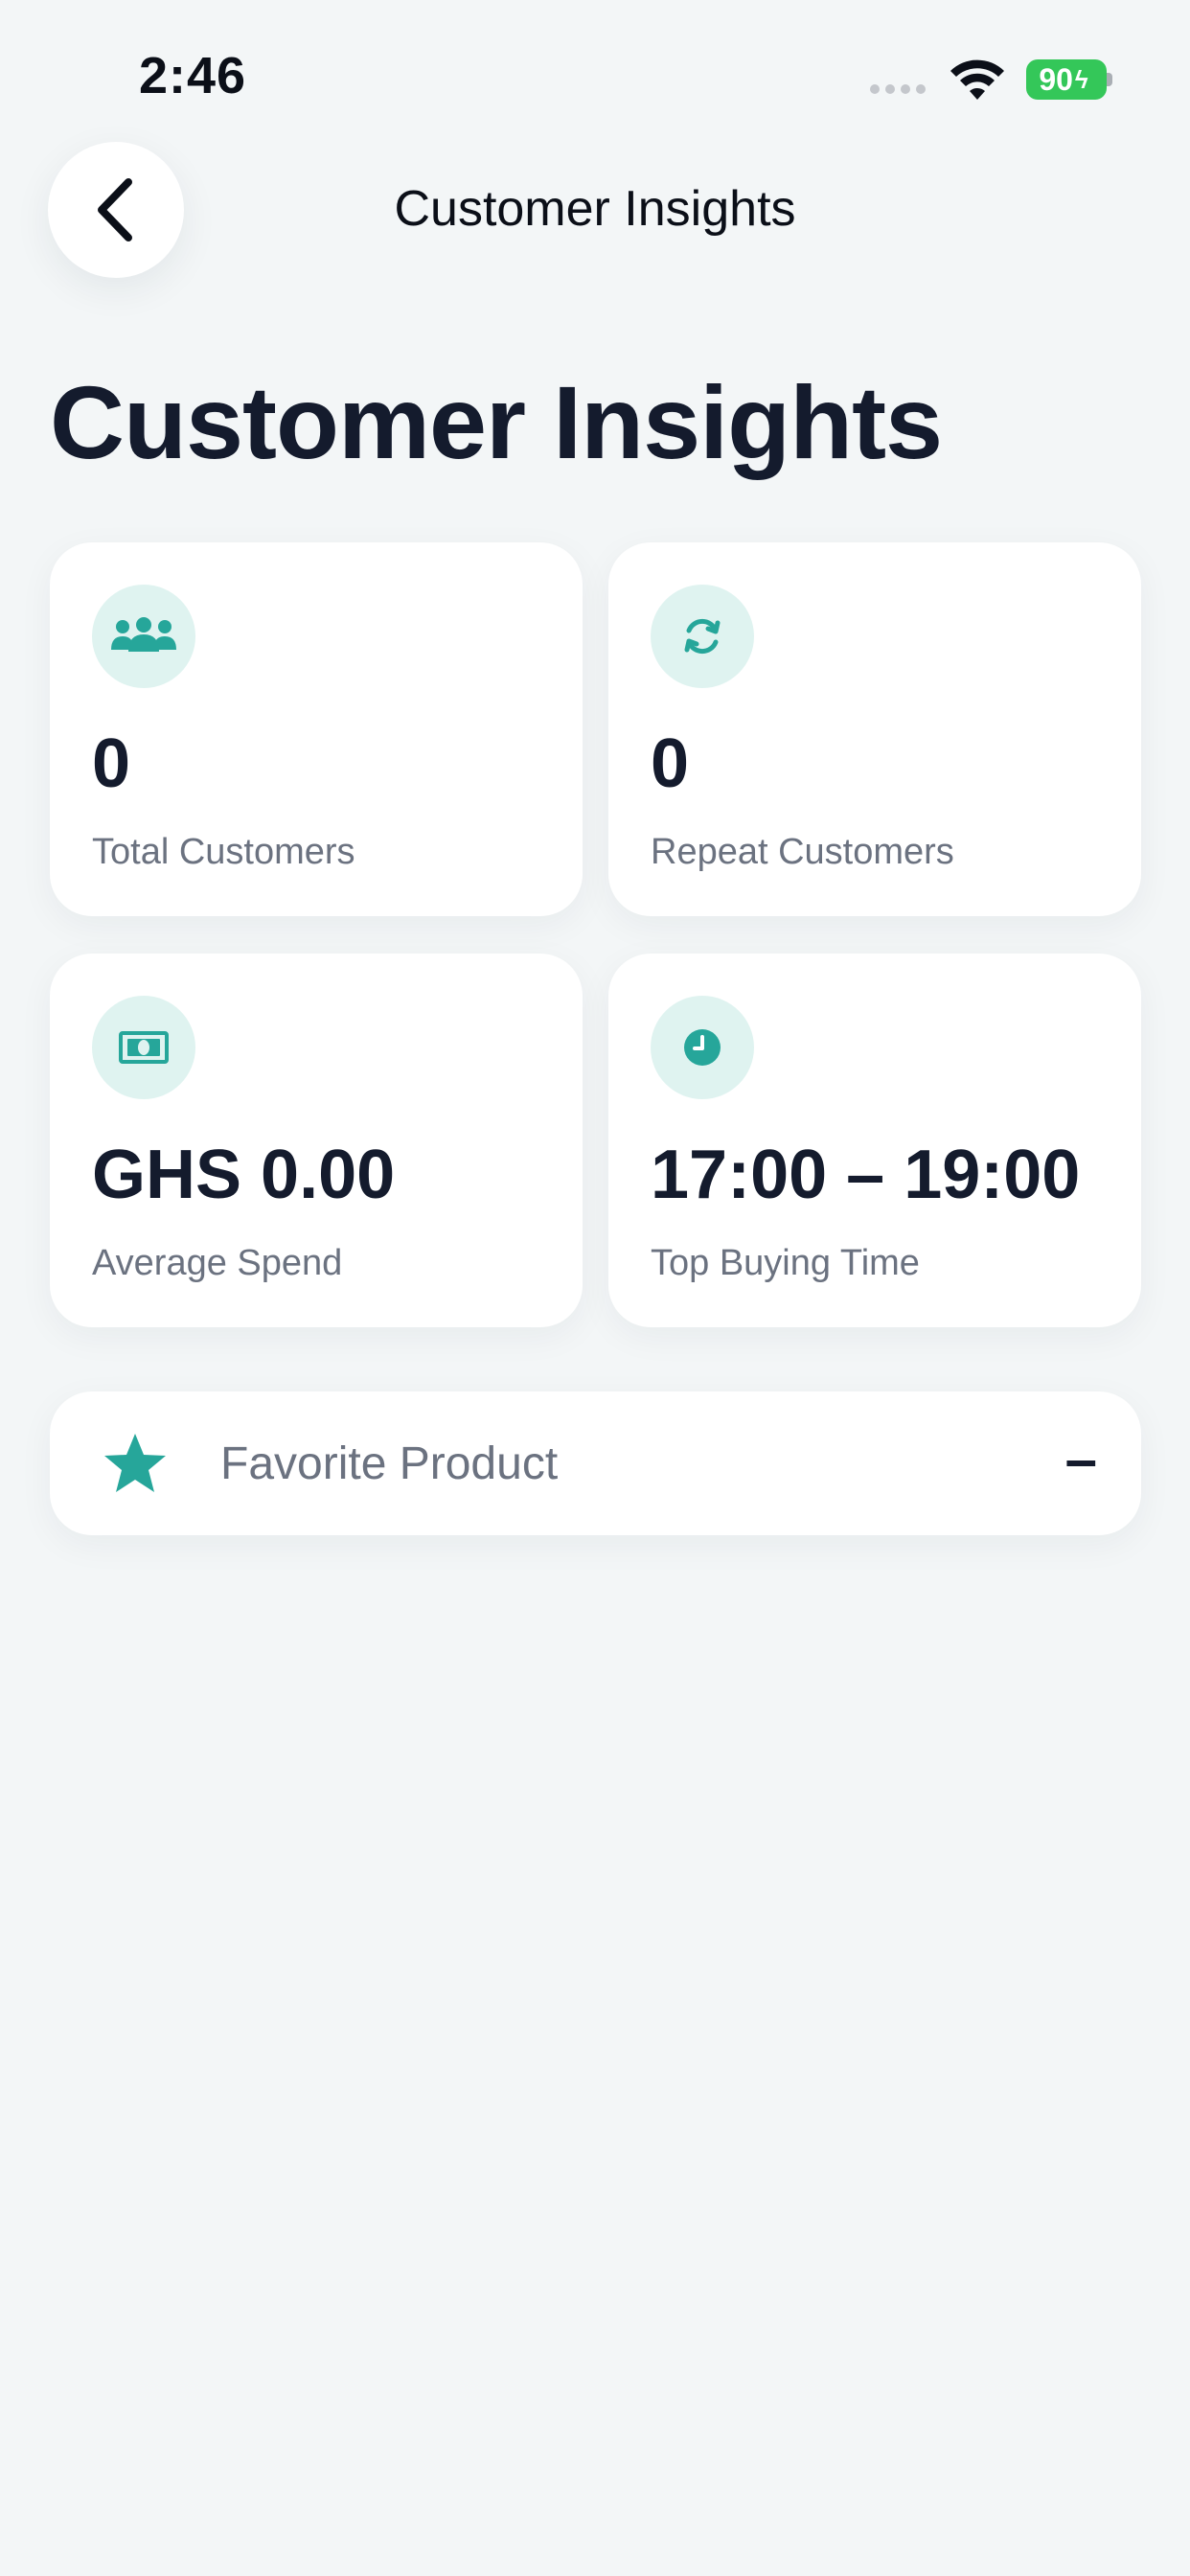  What do you see at coordinates (224, 852) in the screenshot?
I see `total-customers-label: Total Customers` at bounding box center [224, 852].